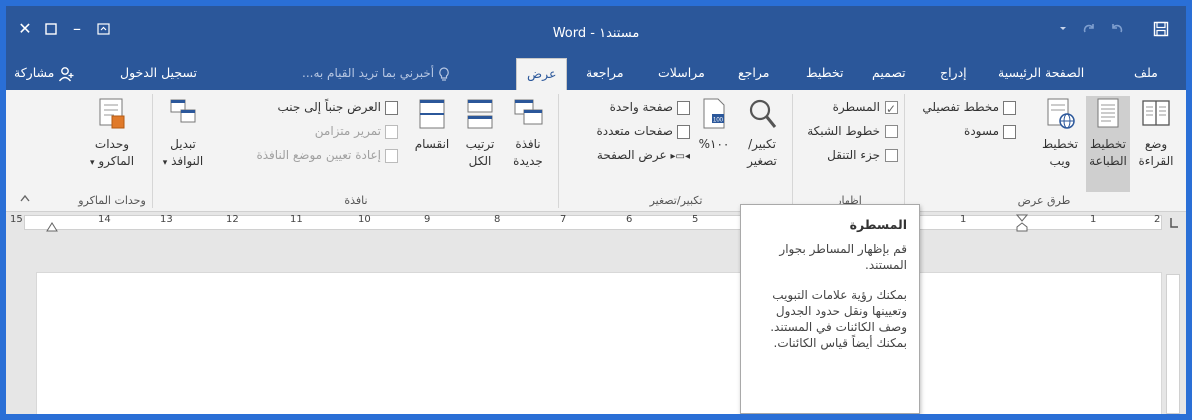  I want to click on svg-text: 100, so click(718, 121).